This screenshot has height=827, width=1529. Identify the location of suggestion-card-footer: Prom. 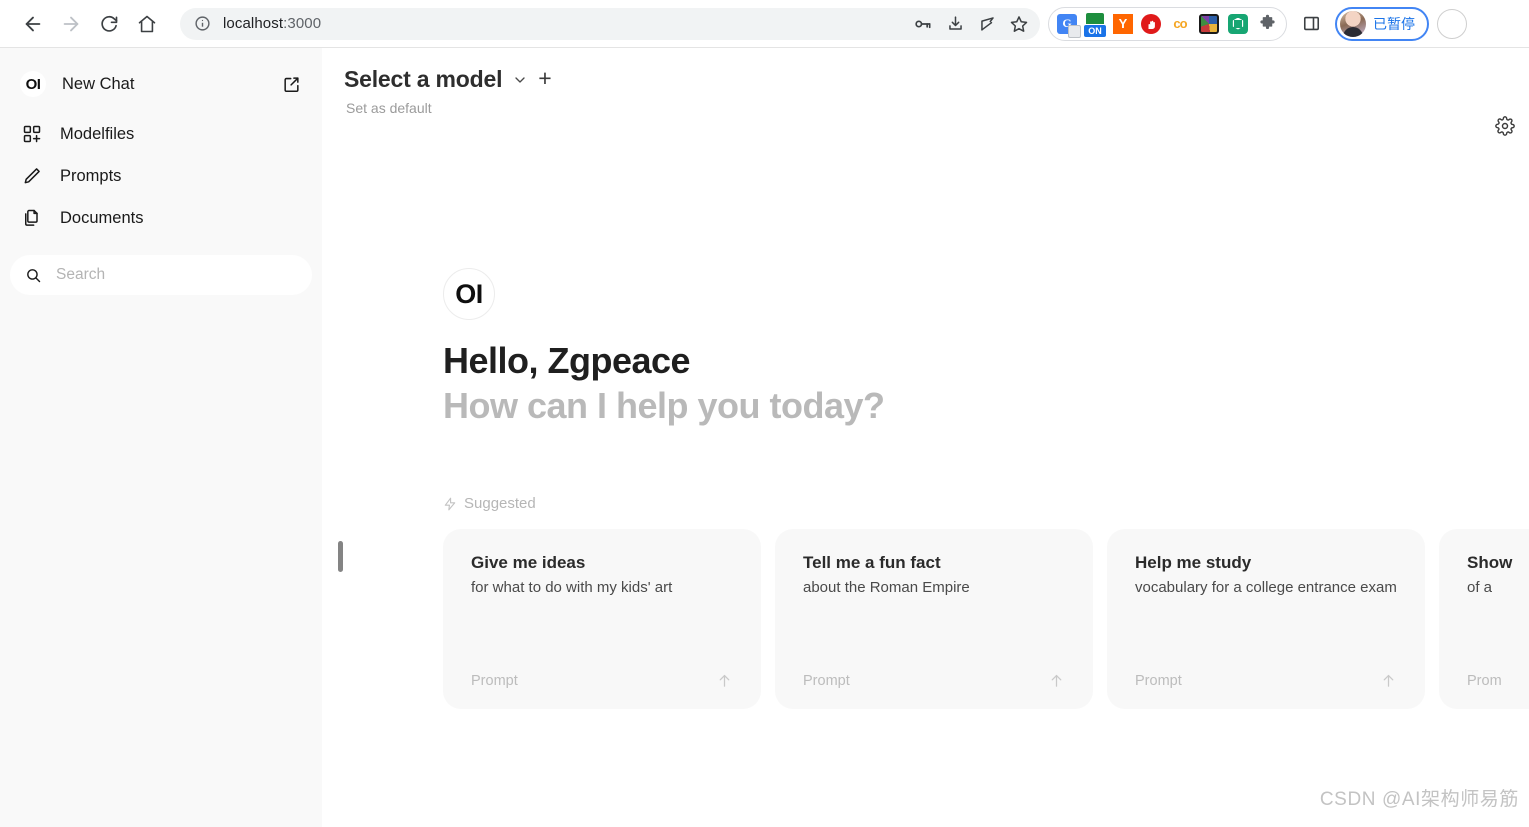
(1498, 680).